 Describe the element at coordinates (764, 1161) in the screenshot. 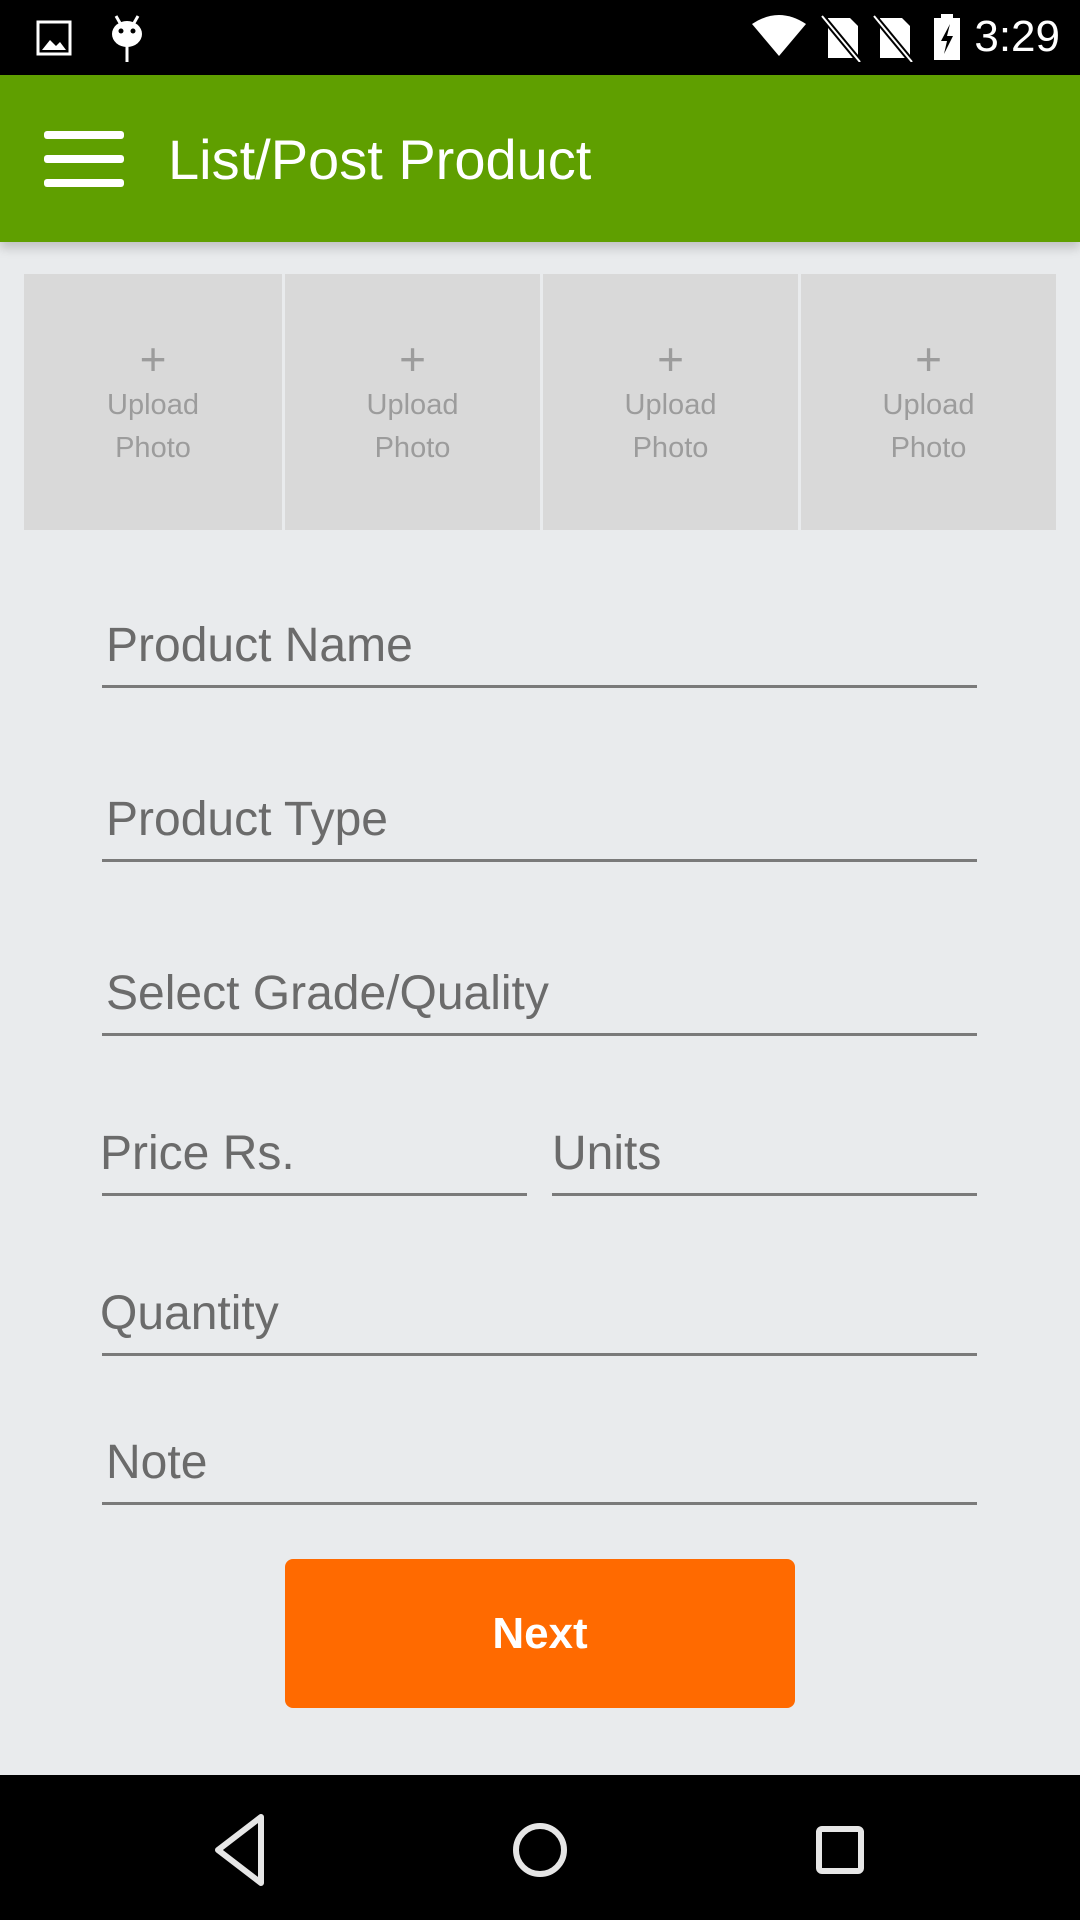

I see `units-input: Units` at that location.